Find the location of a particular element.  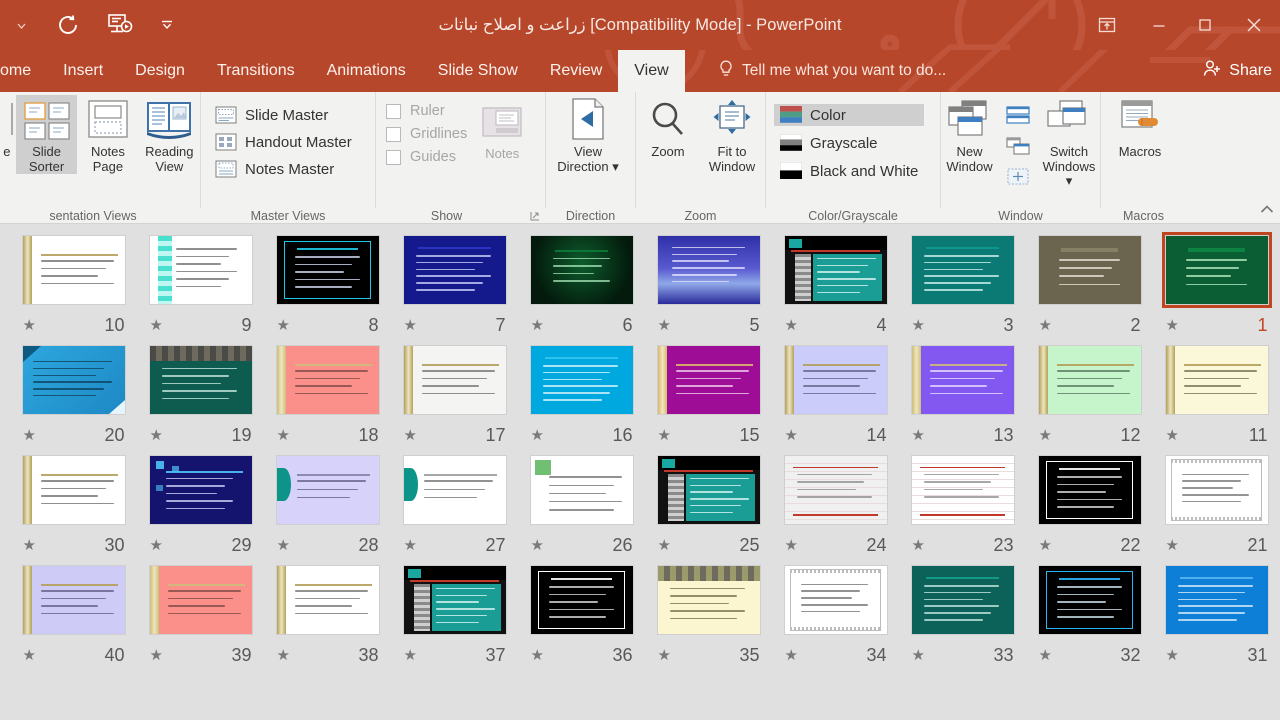

slide-cell: ★ 32 is located at coordinates (1089, 617).